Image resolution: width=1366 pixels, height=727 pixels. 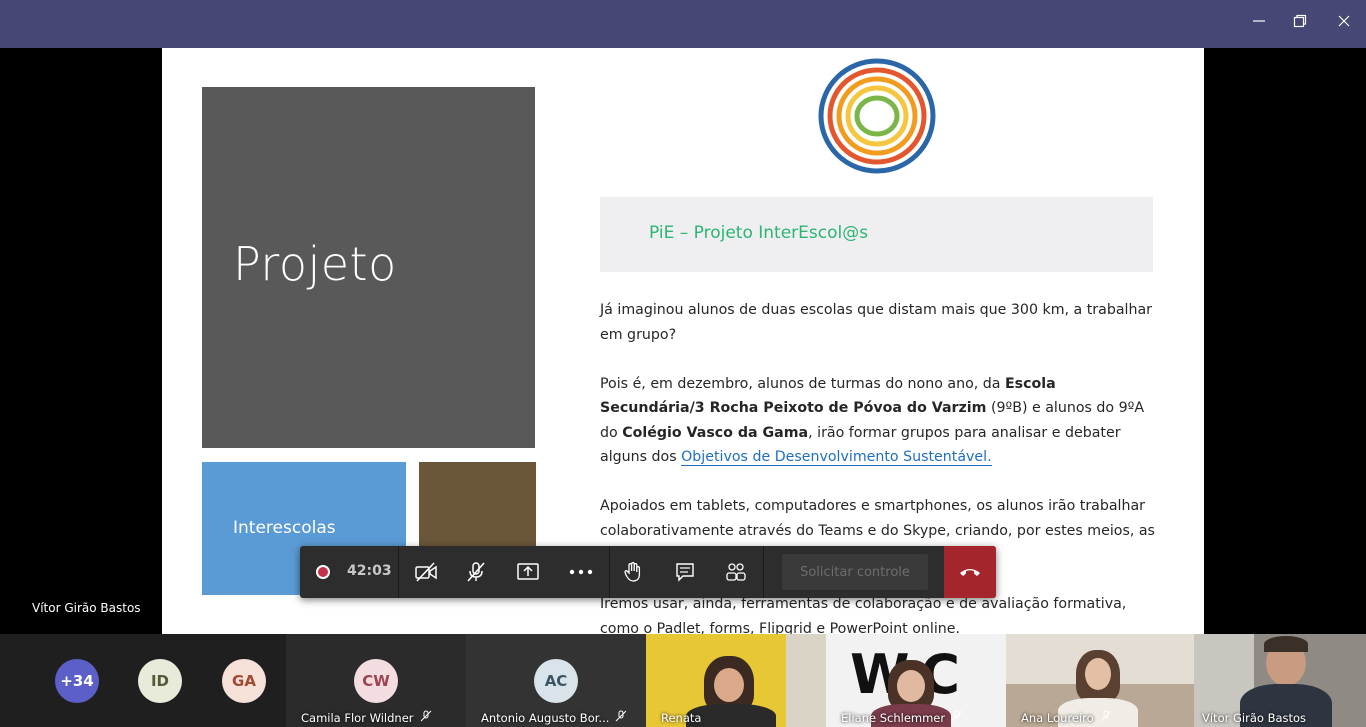 What do you see at coordinates (284, 528) in the screenshot?
I see `slide-tile-label: Interescolas` at bounding box center [284, 528].